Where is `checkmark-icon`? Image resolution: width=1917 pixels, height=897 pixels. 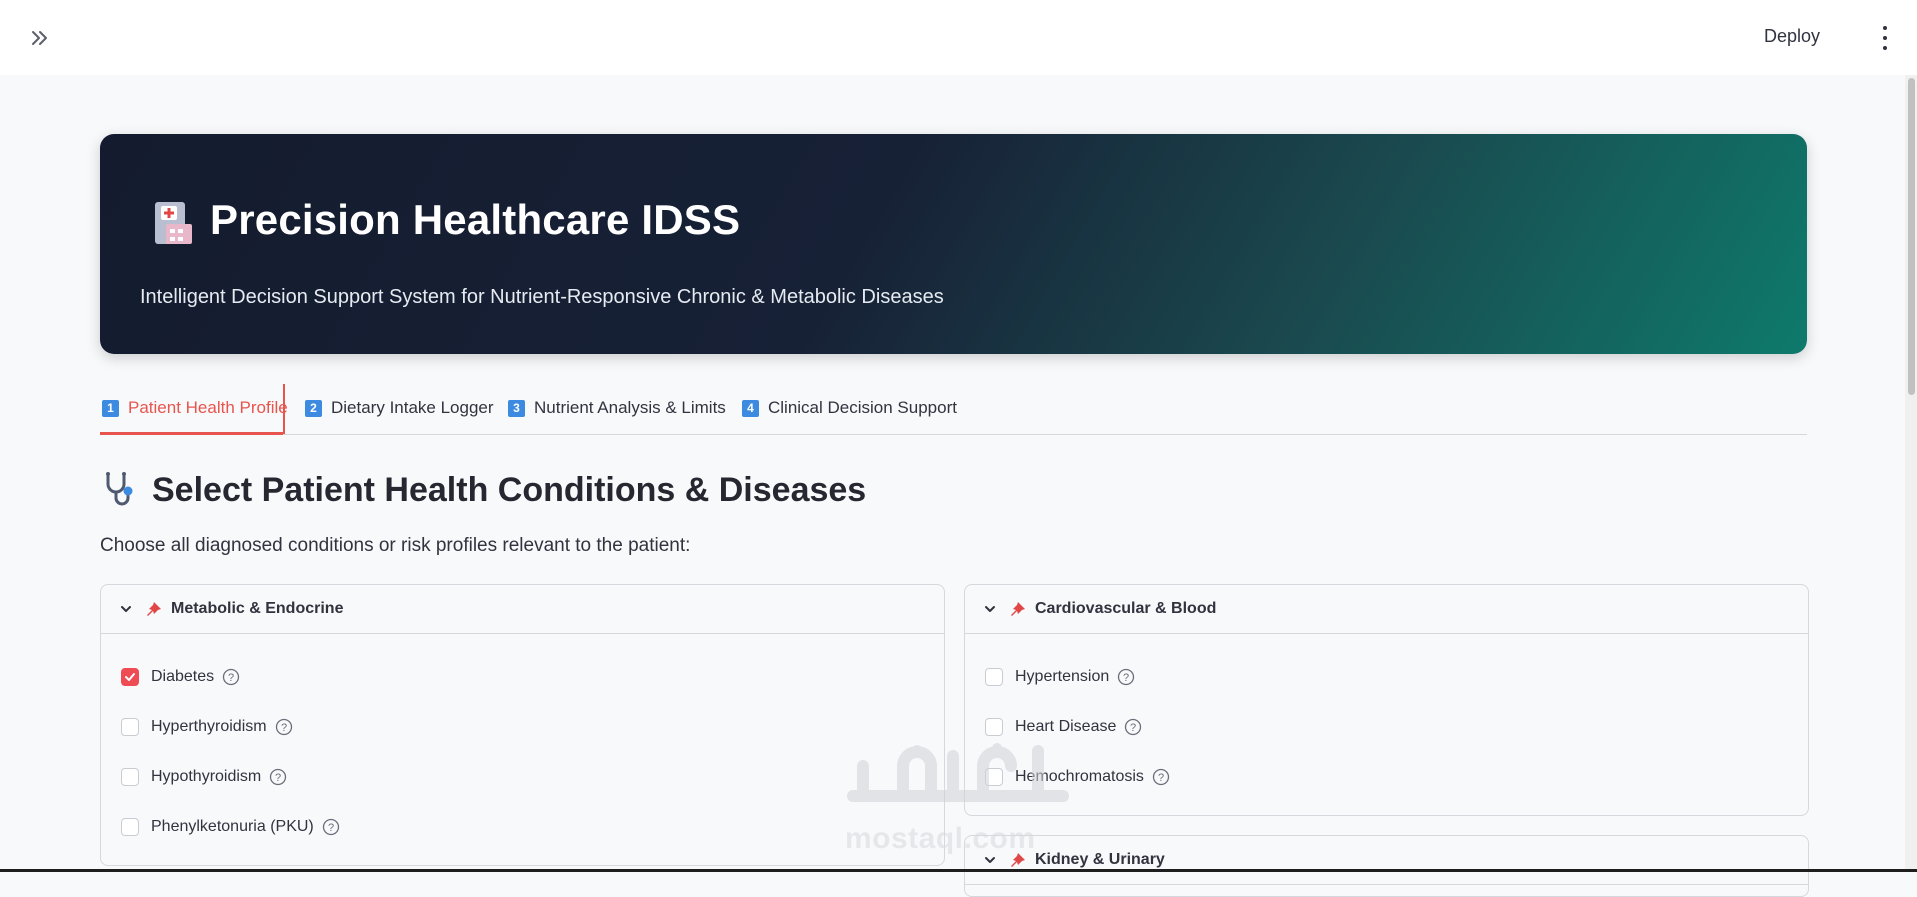
checkmark-icon is located at coordinates (130, 677).